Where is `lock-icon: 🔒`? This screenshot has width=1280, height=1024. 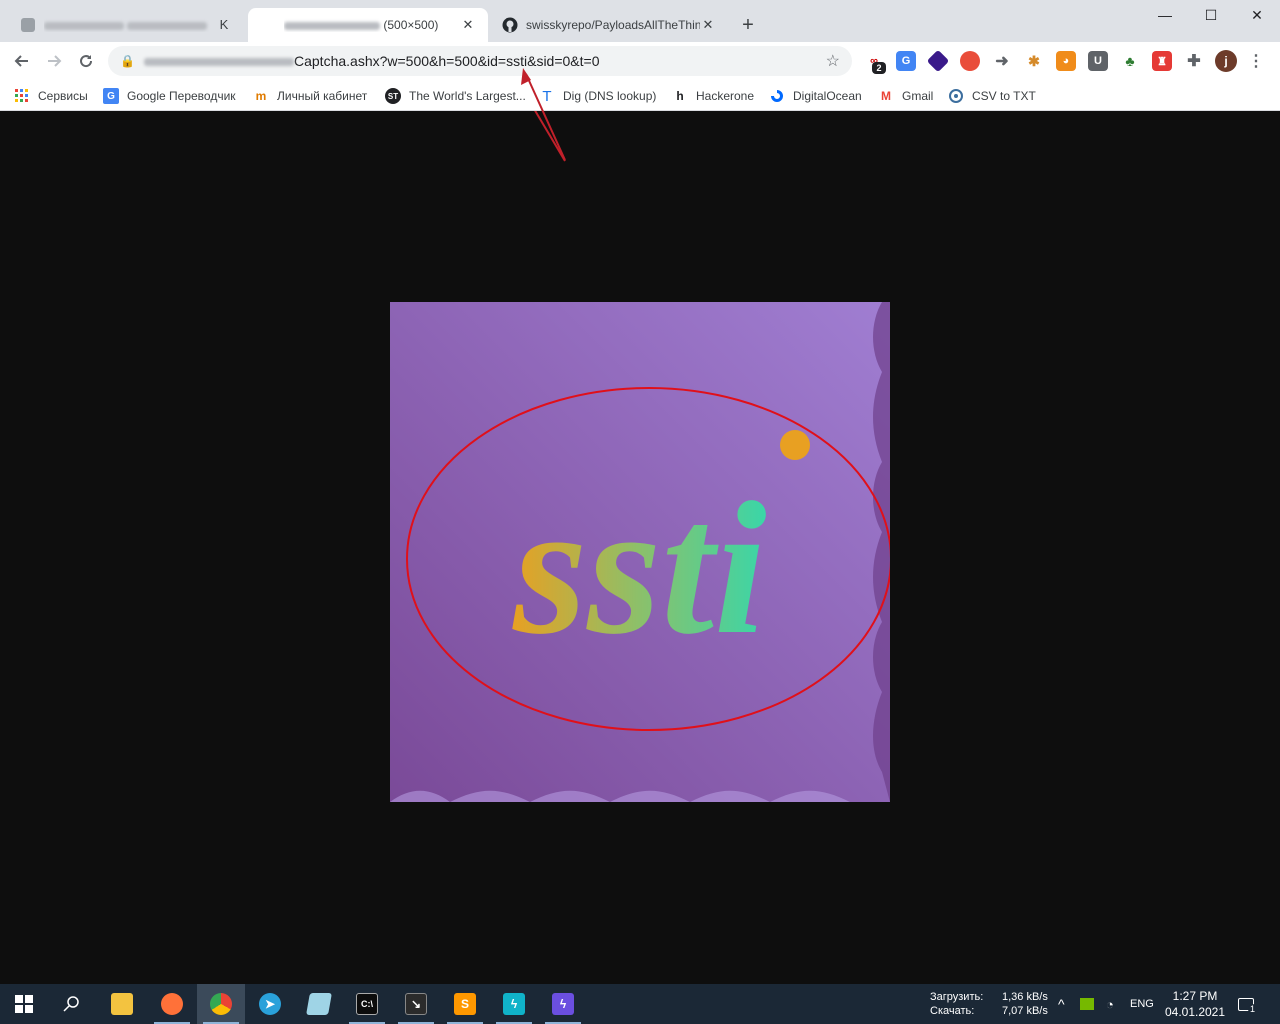 lock-icon: 🔒 is located at coordinates (127, 61).